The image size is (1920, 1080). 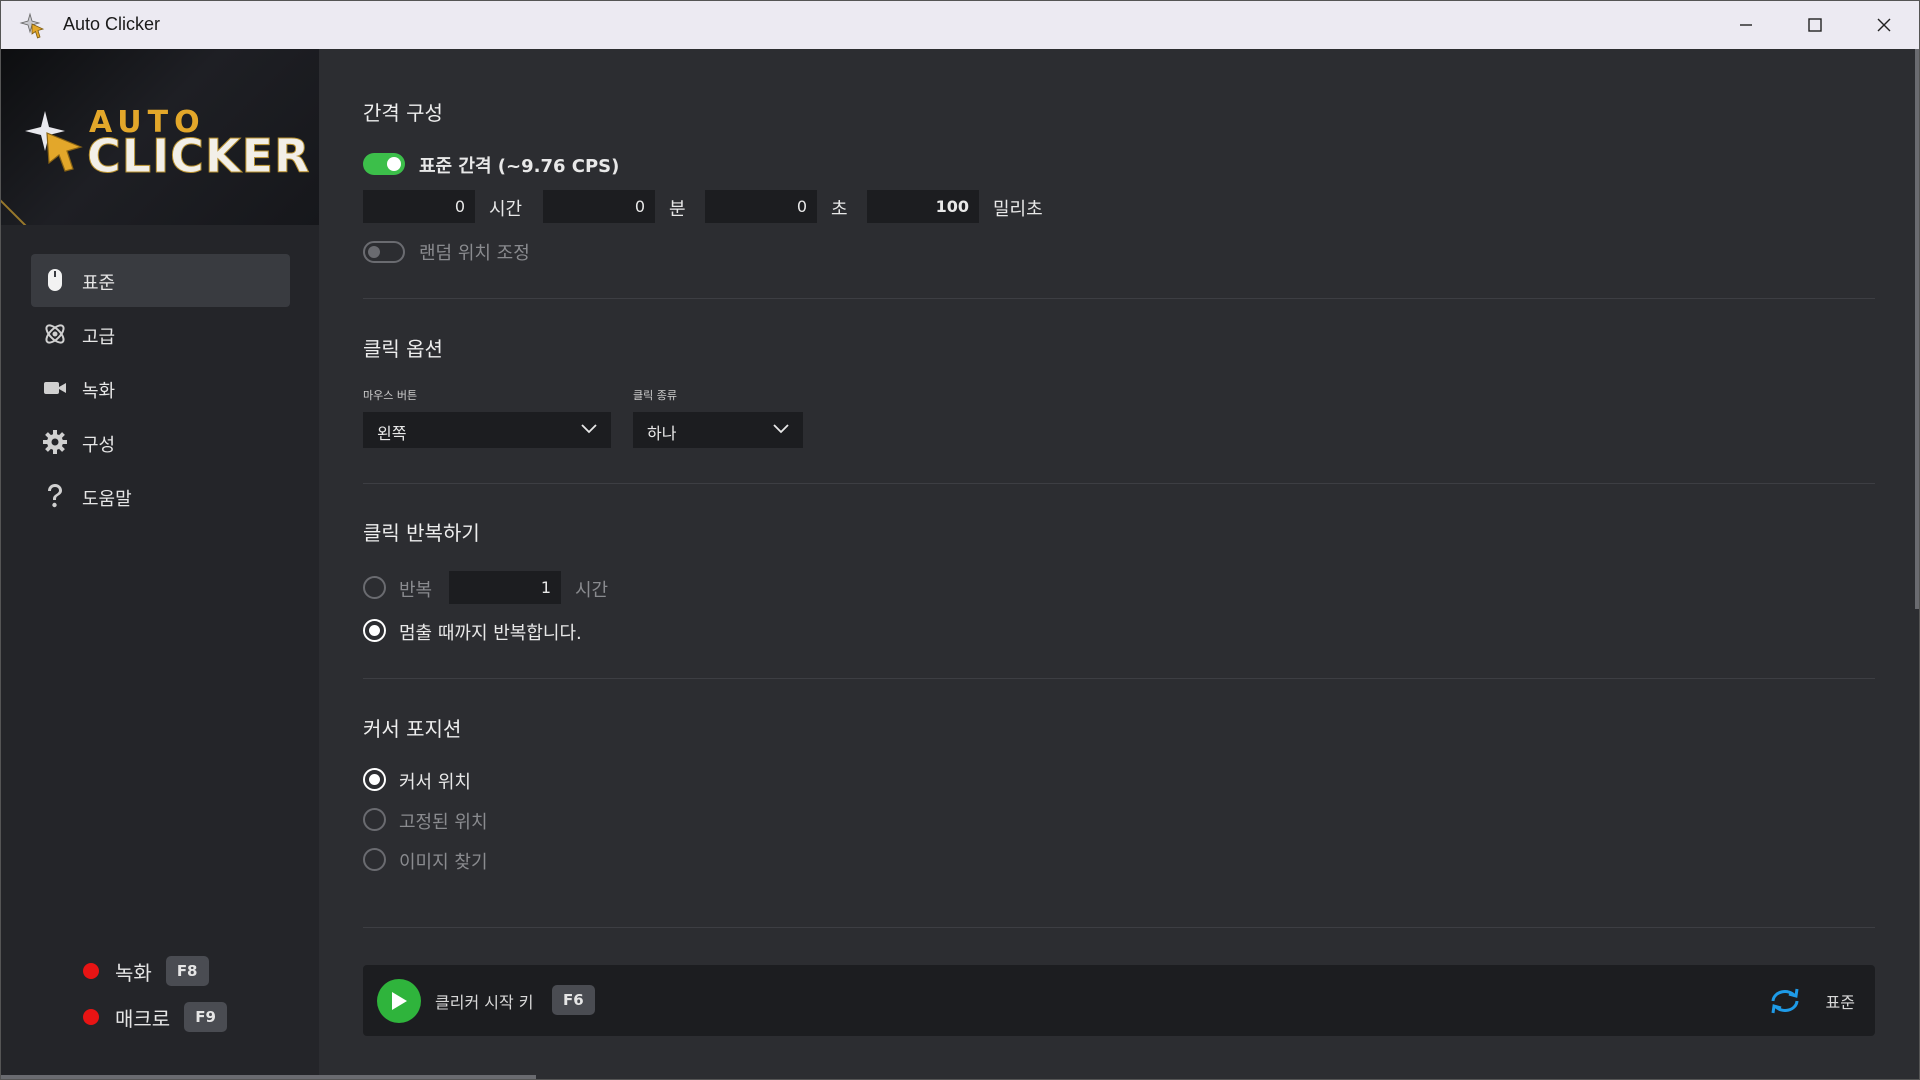 I want to click on image-search-label: 이미지 찾기, so click(x=443, y=862).